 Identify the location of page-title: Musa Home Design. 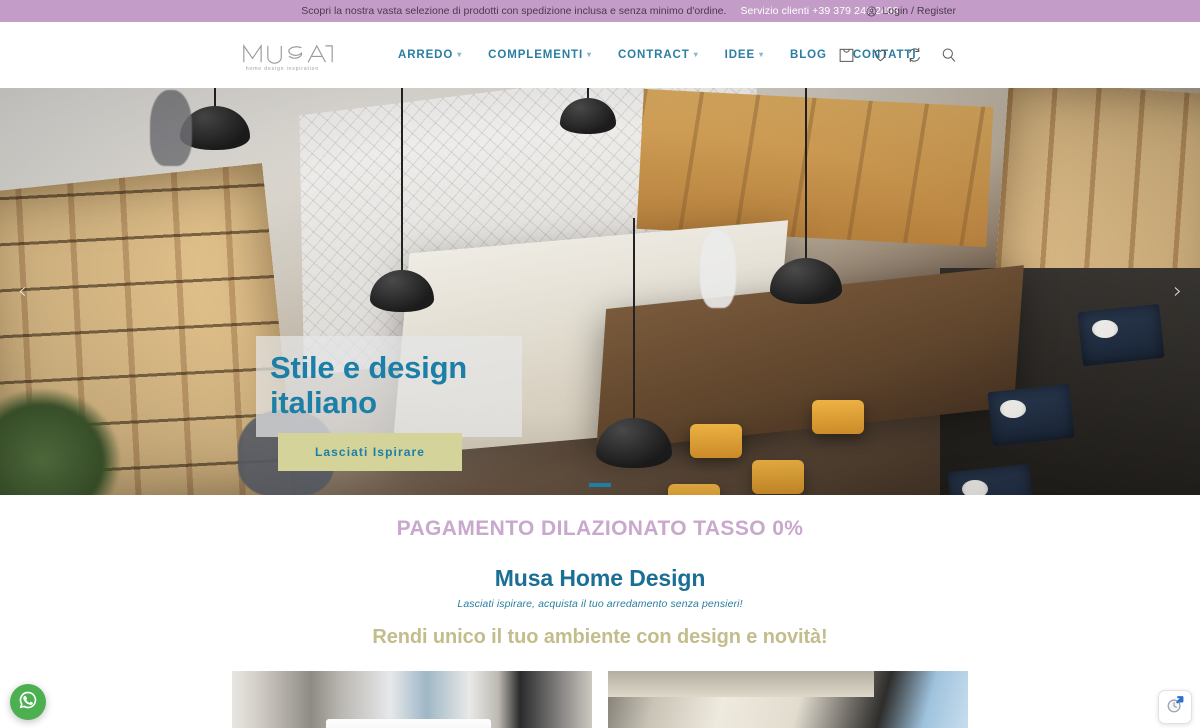
(600, 578).